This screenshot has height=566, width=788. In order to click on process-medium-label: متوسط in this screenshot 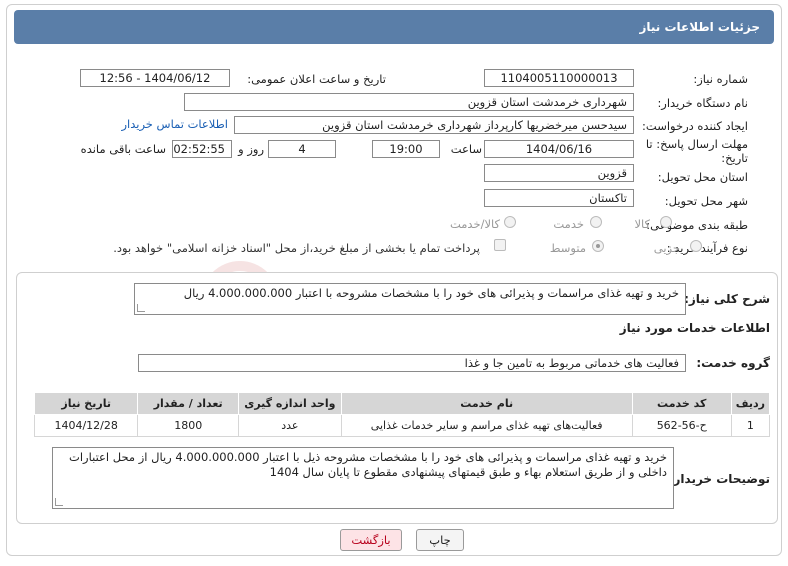, I will do `click(567, 248)`.